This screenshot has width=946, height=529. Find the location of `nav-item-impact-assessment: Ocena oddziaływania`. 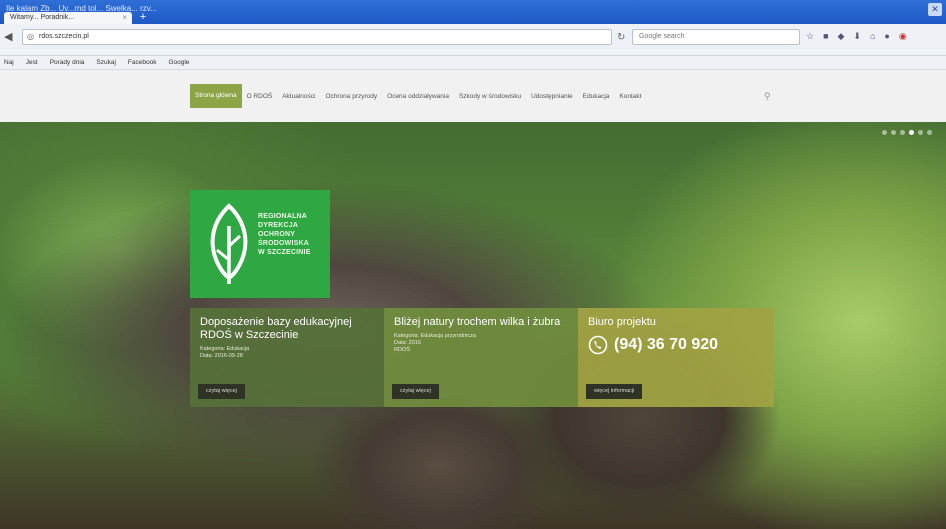

nav-item-impact-assessment: Ocena oddziaływania is located at coordinates (418, 96).